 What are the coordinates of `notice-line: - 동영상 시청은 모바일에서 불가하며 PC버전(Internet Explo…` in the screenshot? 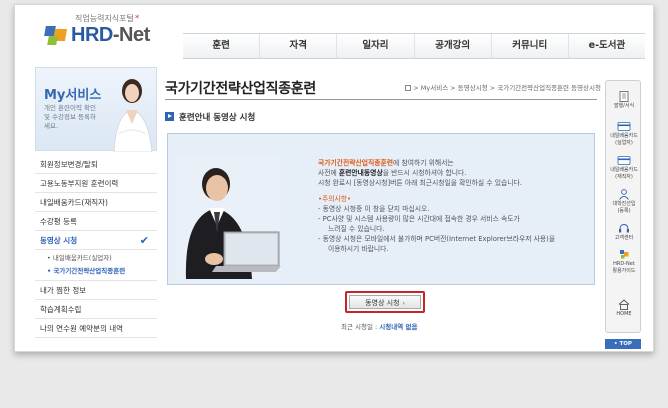 It's located at (437, 239).